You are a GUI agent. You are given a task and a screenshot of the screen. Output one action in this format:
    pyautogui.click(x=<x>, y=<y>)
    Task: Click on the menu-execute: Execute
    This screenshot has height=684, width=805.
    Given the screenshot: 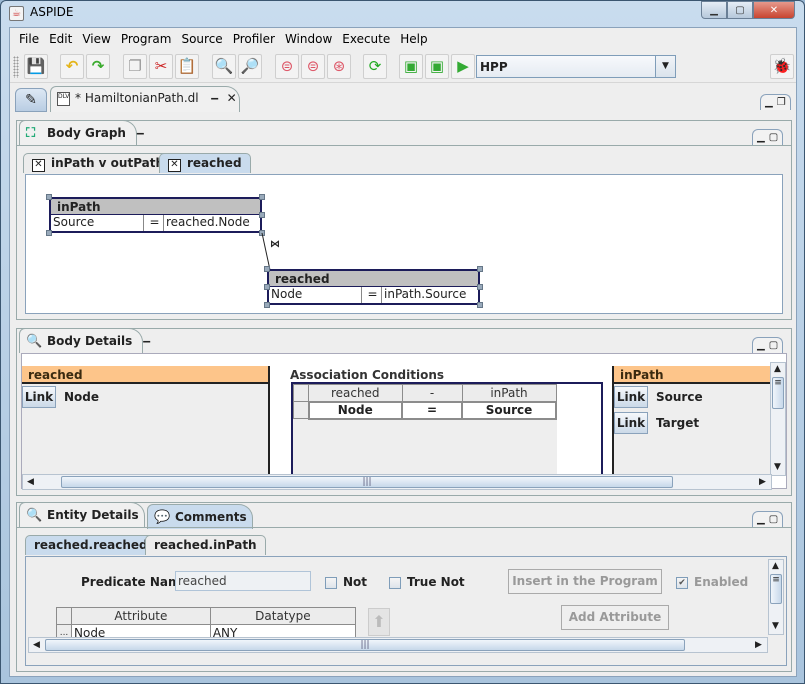 What is the action you would take?
    pyautogui.click(x=366, y=39)
    